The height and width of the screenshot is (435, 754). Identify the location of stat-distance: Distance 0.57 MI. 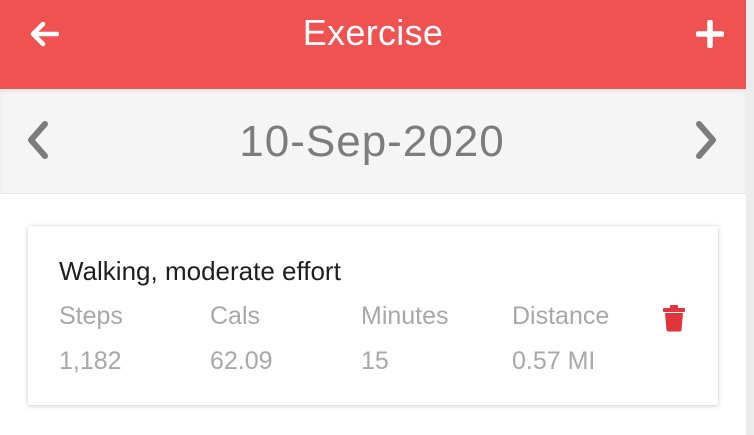
(582, 339).